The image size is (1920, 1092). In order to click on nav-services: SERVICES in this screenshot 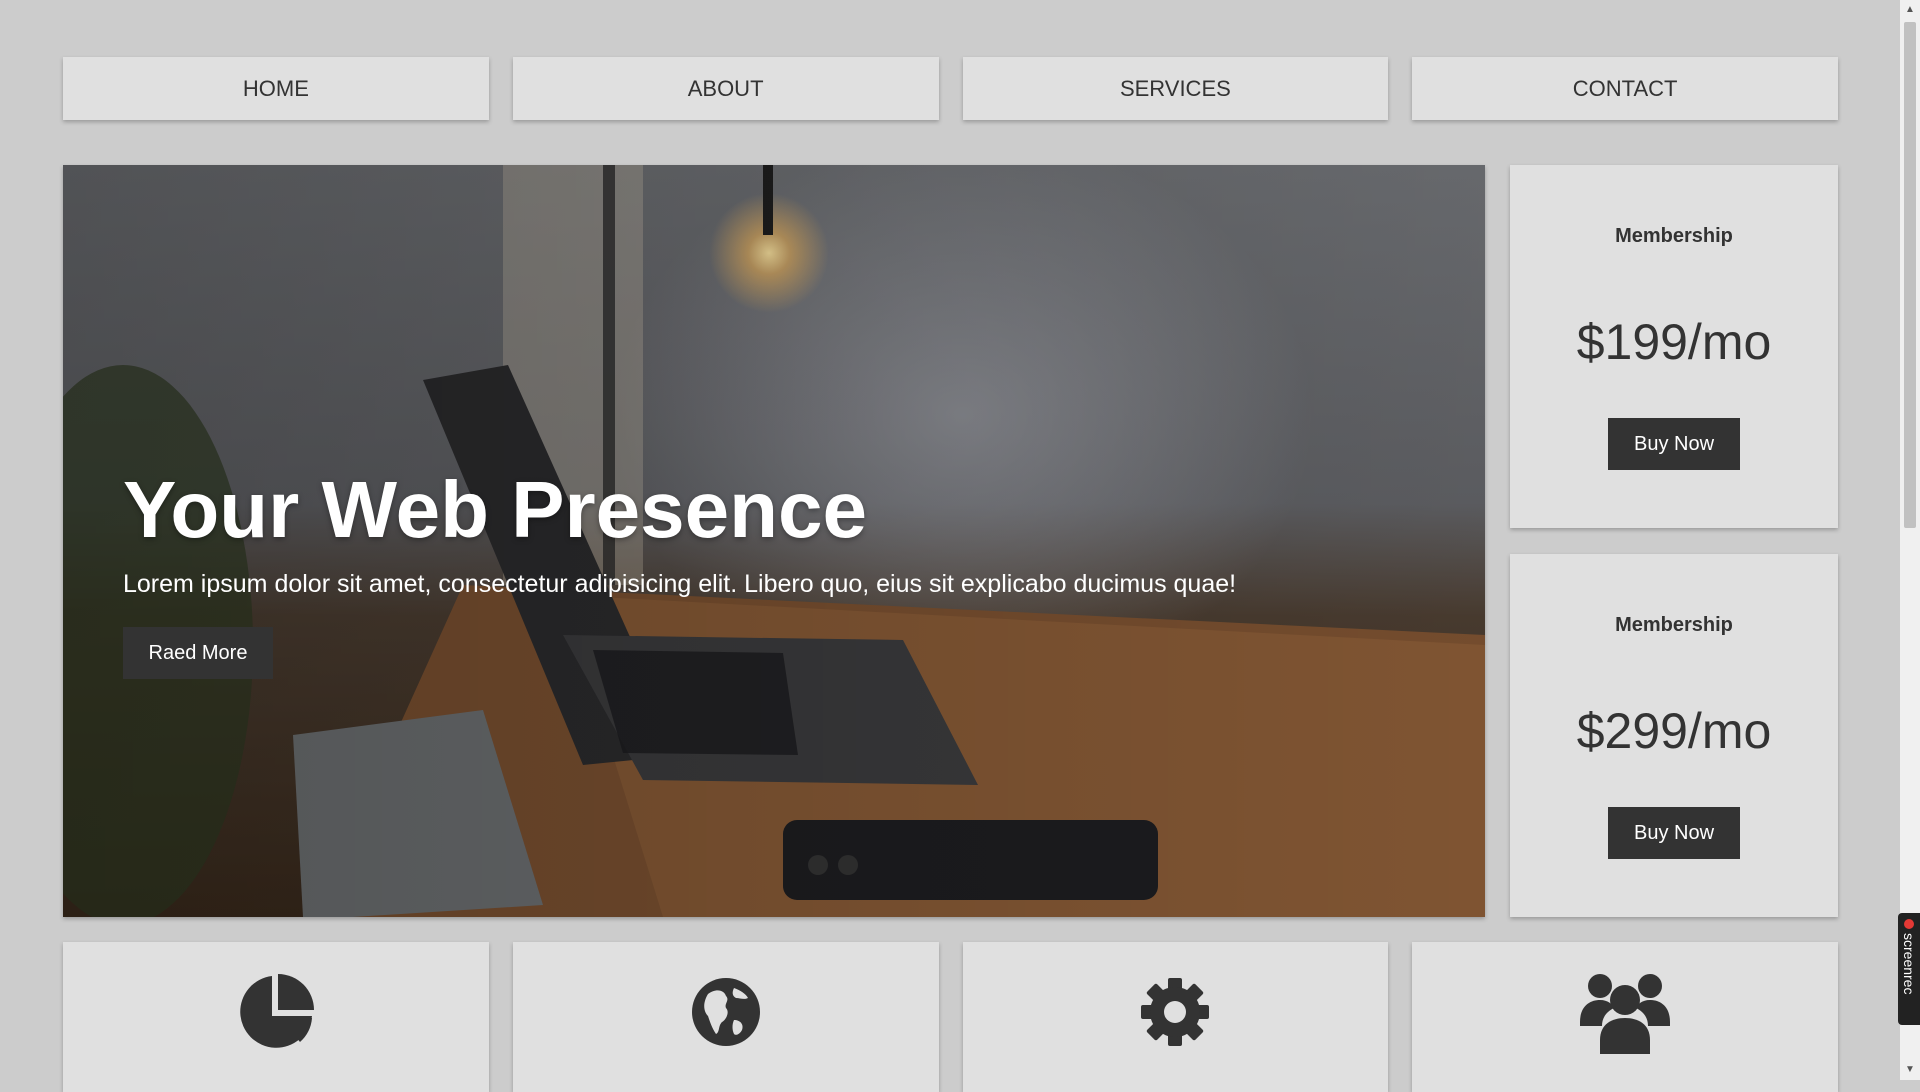, I will do `click(1175, 88)`.